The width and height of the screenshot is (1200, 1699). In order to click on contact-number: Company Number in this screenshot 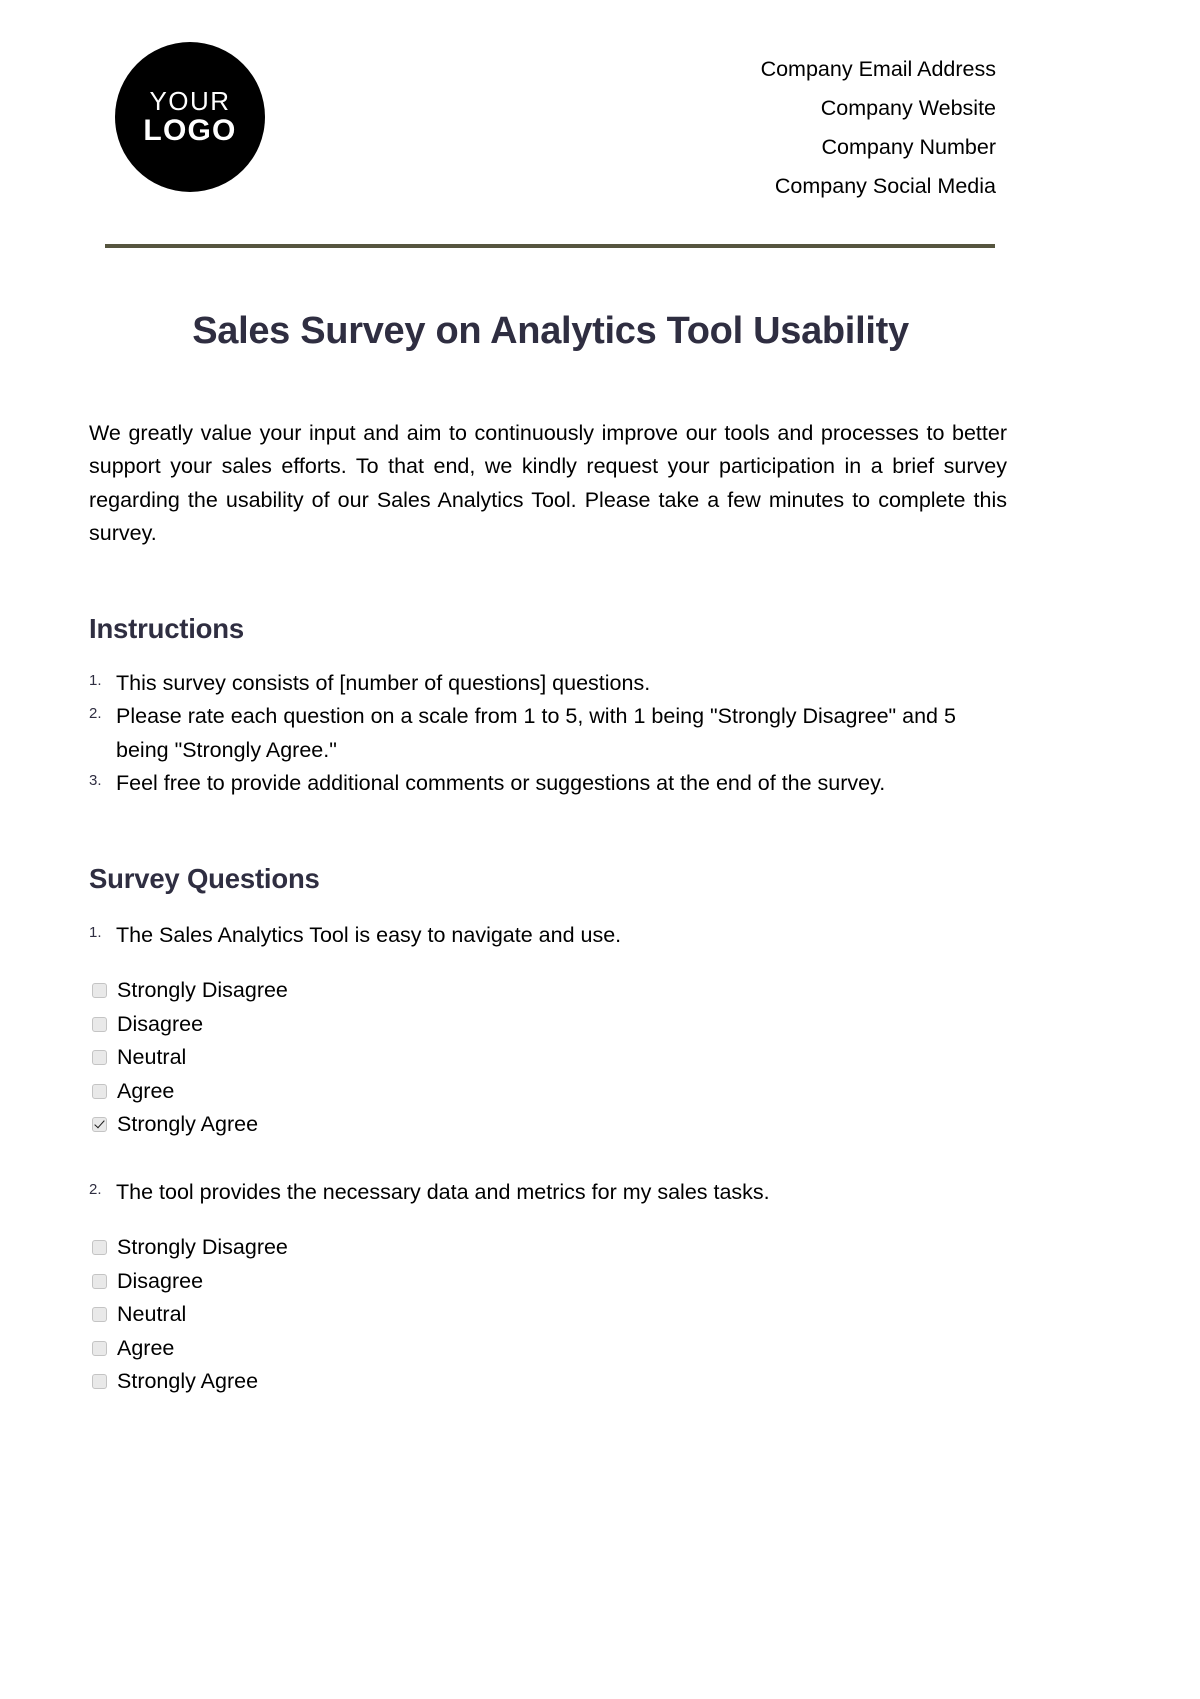, I will do `click(908, 147)`.